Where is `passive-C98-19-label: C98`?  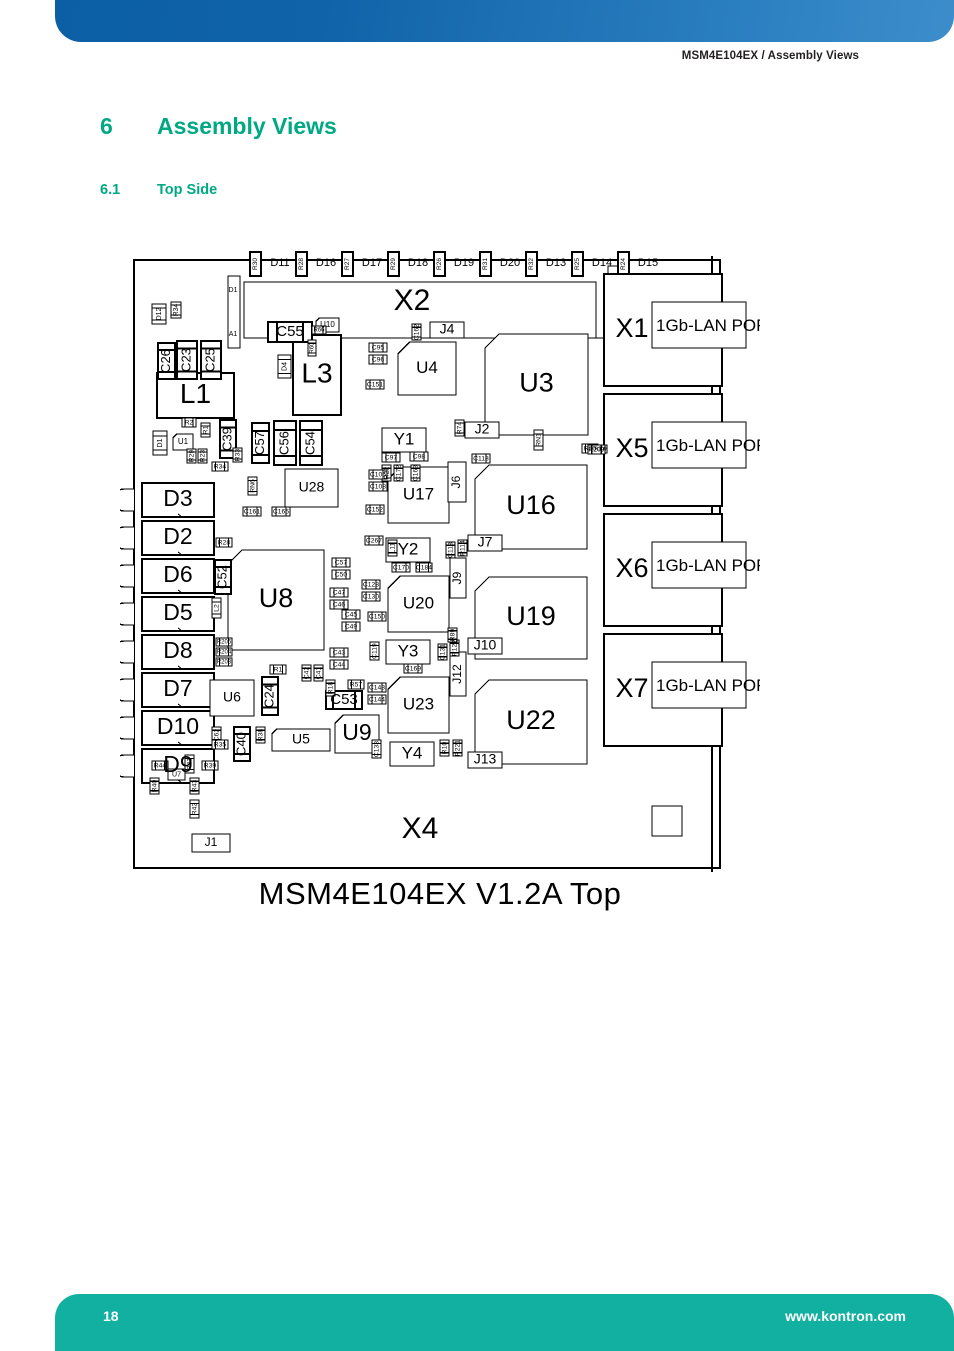 passive-C98-19-label: C98 is located at coordinates (419, 456).